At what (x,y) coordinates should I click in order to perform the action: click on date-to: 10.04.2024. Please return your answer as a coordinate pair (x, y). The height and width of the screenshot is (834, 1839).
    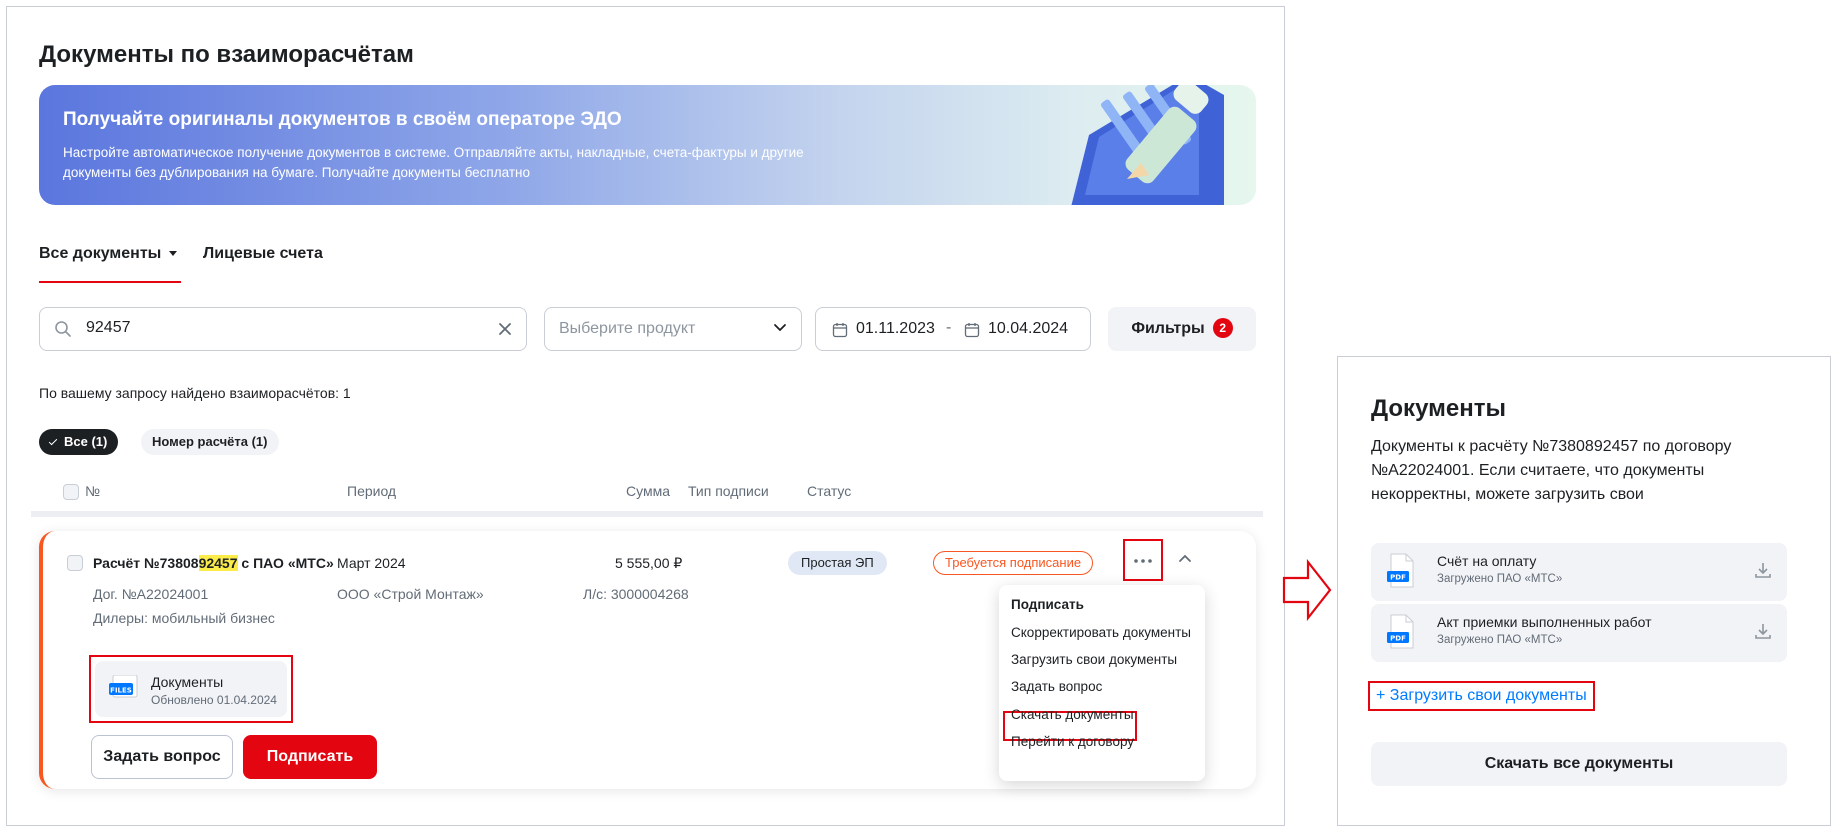
    Looking at the image, I should click on (1028, 329).